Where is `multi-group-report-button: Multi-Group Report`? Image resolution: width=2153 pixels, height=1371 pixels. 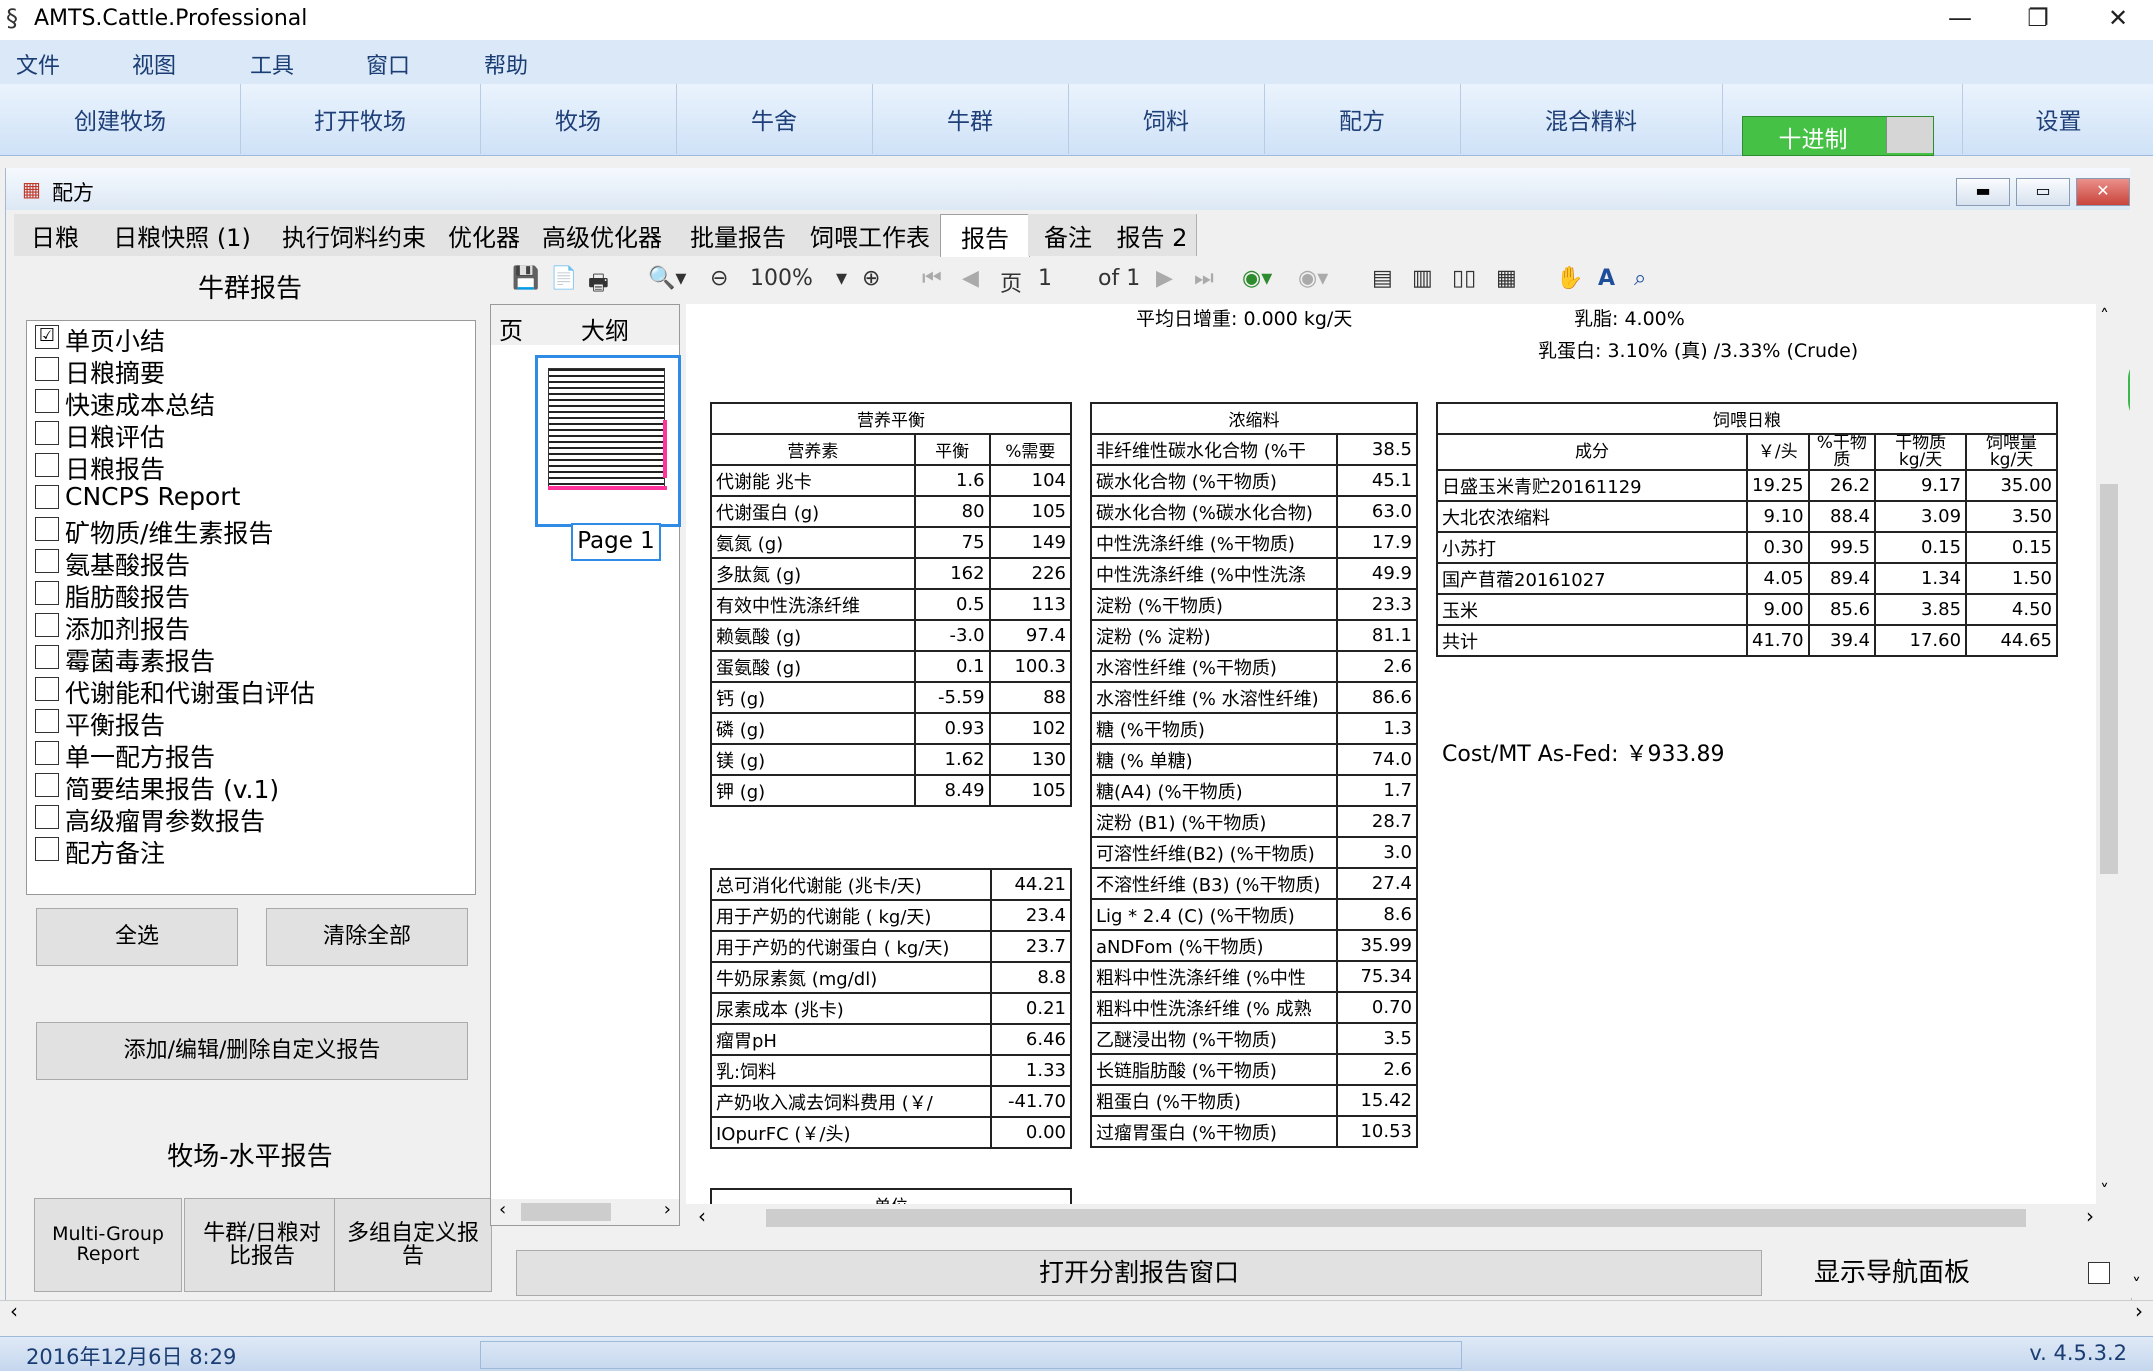 multi-group-report-button: Multi-Group Report is located at coordinates (108, 1245).